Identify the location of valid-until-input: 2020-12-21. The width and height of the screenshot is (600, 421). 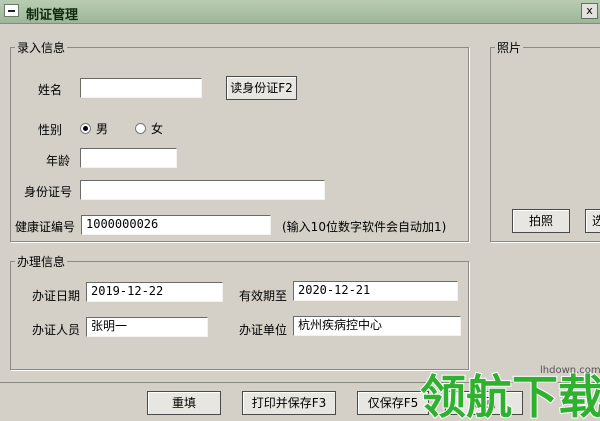
(375, 291).